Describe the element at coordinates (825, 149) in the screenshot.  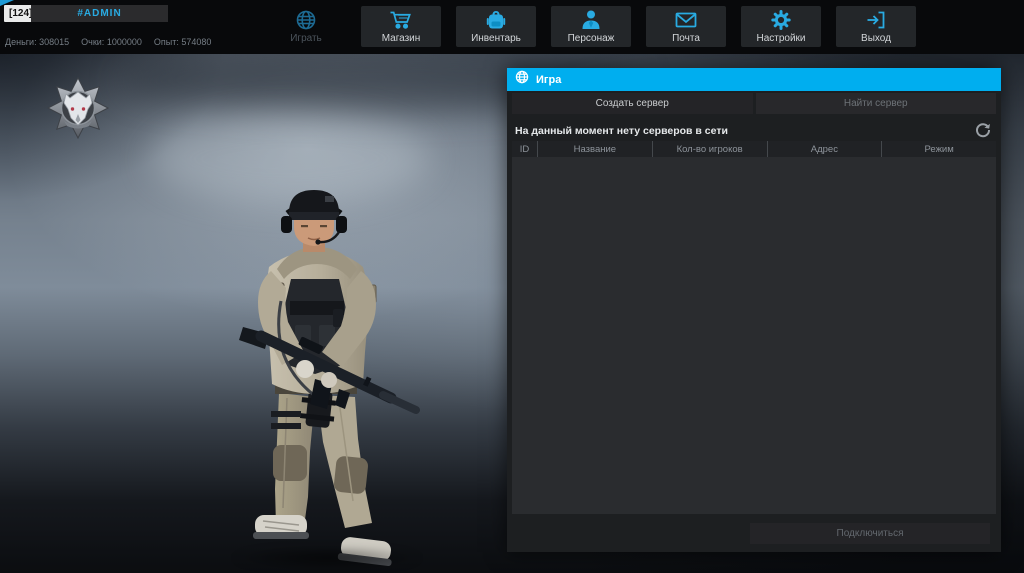
I see `column-address: Адрес` at that location.